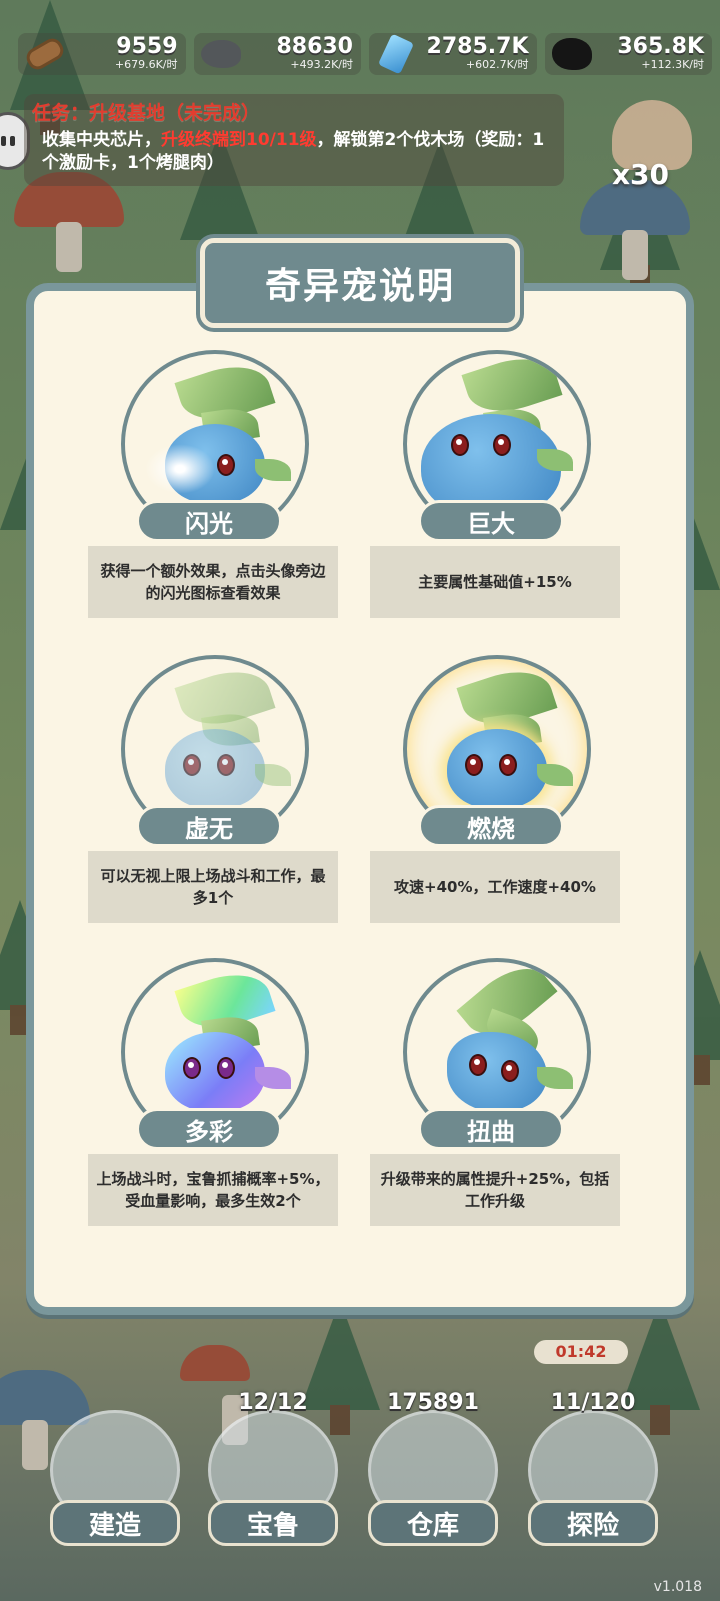 Image resolution: width=720 pixels, height=1601 pixels. What do you see at coordinates (593, 1402) in the screenshot?
I see `energy-count: 11/120` at bounding box center [593, 1402].